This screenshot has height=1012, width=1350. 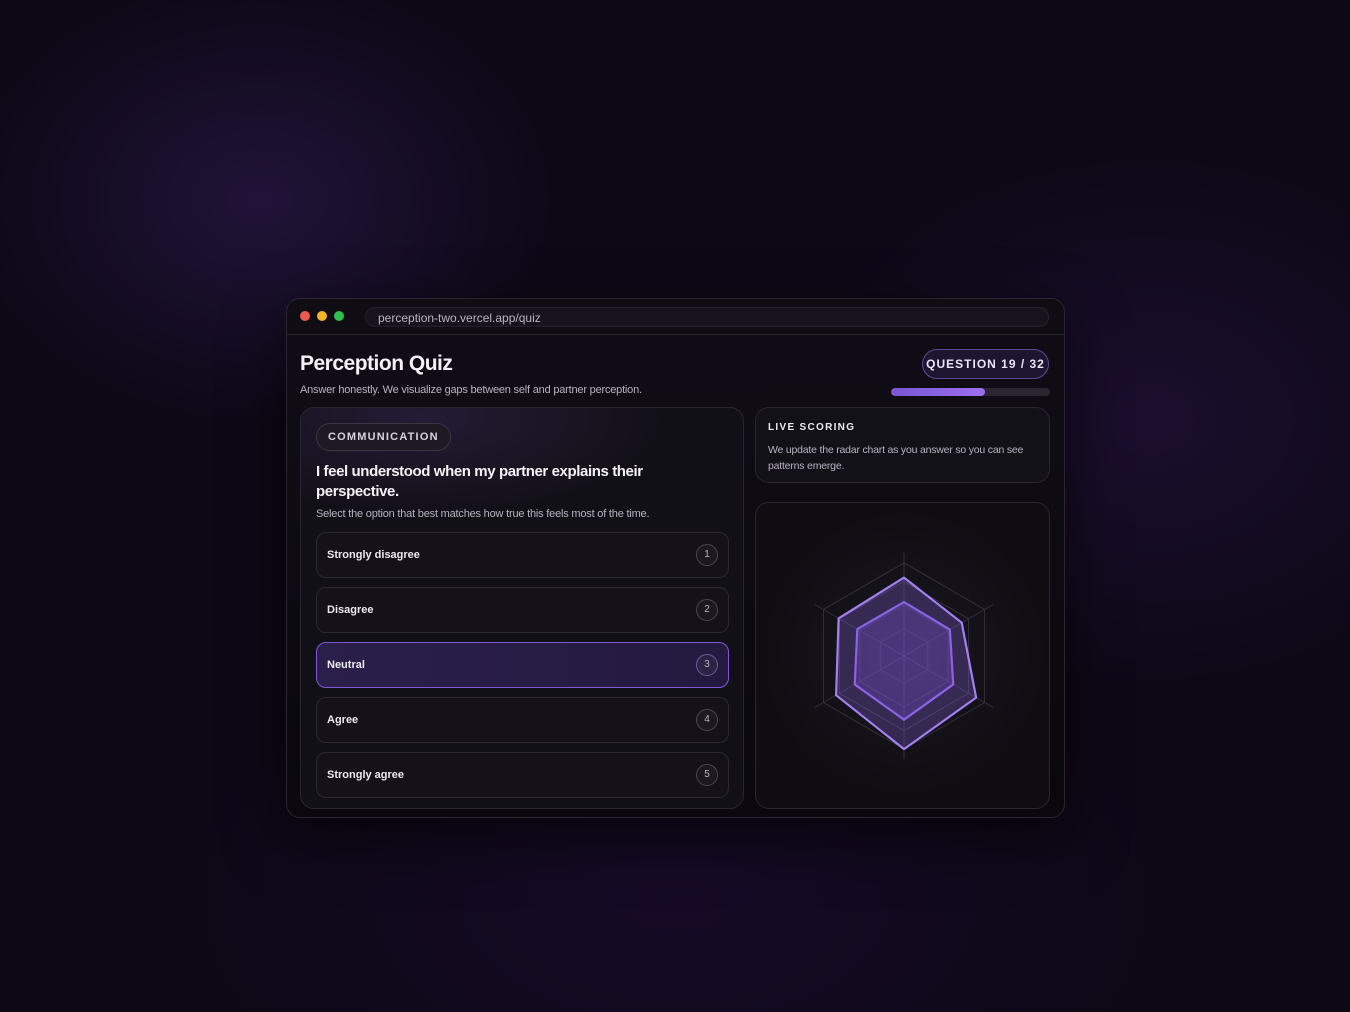 I want to click on option-number-badge: 1, so click(x=707, y=555).